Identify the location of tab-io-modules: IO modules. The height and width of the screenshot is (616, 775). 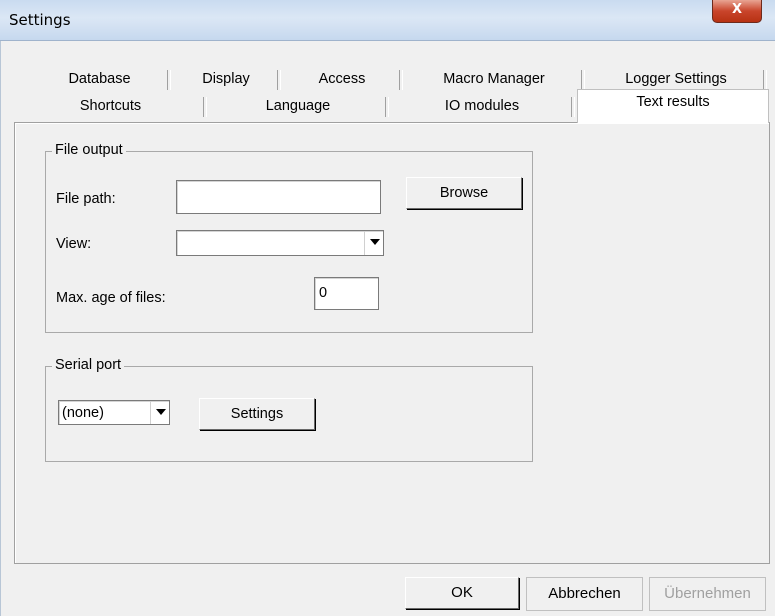
(482, 106).